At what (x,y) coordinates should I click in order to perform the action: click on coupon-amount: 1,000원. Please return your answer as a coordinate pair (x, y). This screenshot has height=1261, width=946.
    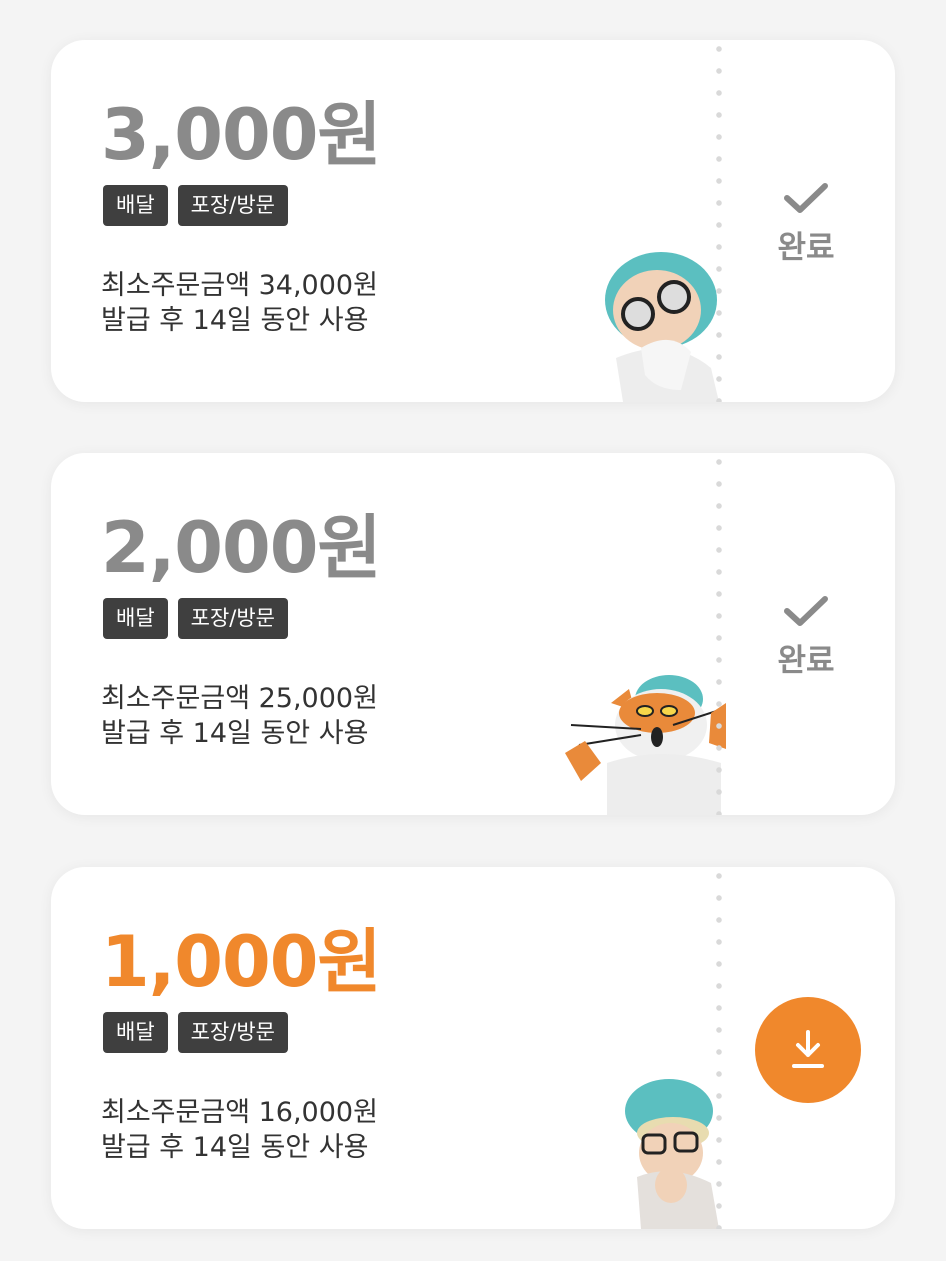
    Looking at the image, I should click on (241, 962).